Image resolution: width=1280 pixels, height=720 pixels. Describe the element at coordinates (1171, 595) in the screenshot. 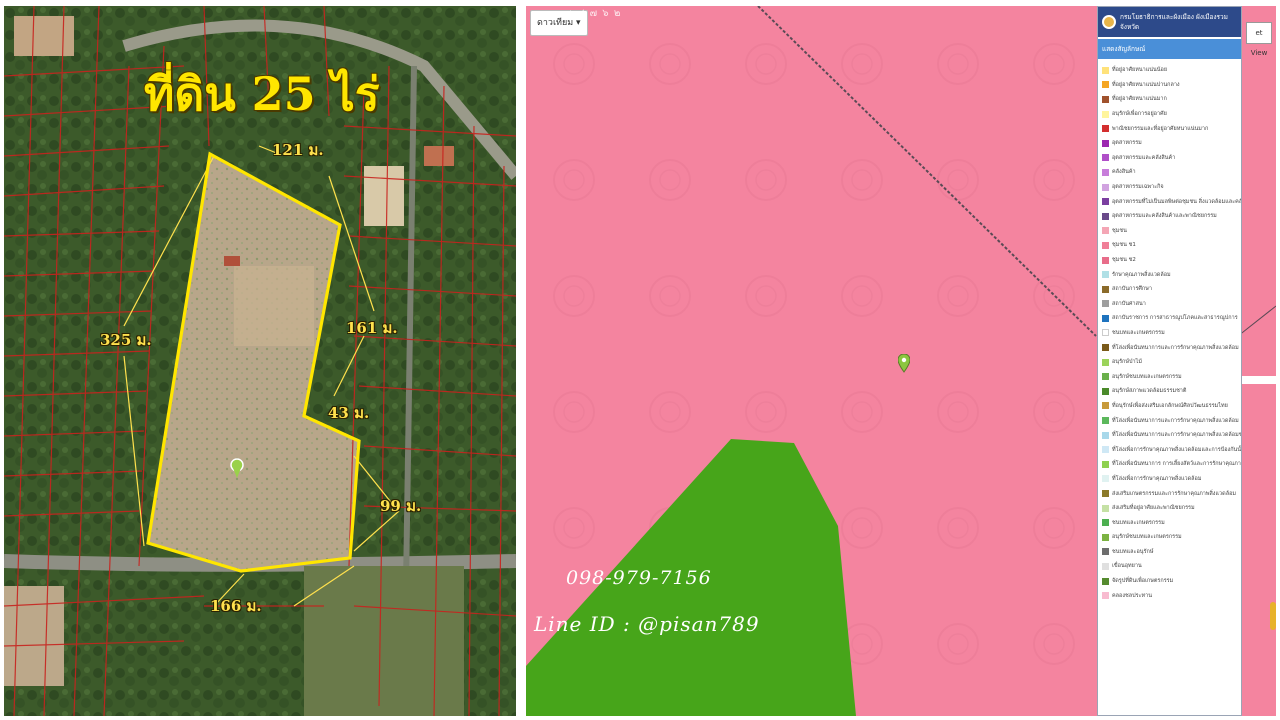

I see `legend-item: คลองชลประทาน` at that location.